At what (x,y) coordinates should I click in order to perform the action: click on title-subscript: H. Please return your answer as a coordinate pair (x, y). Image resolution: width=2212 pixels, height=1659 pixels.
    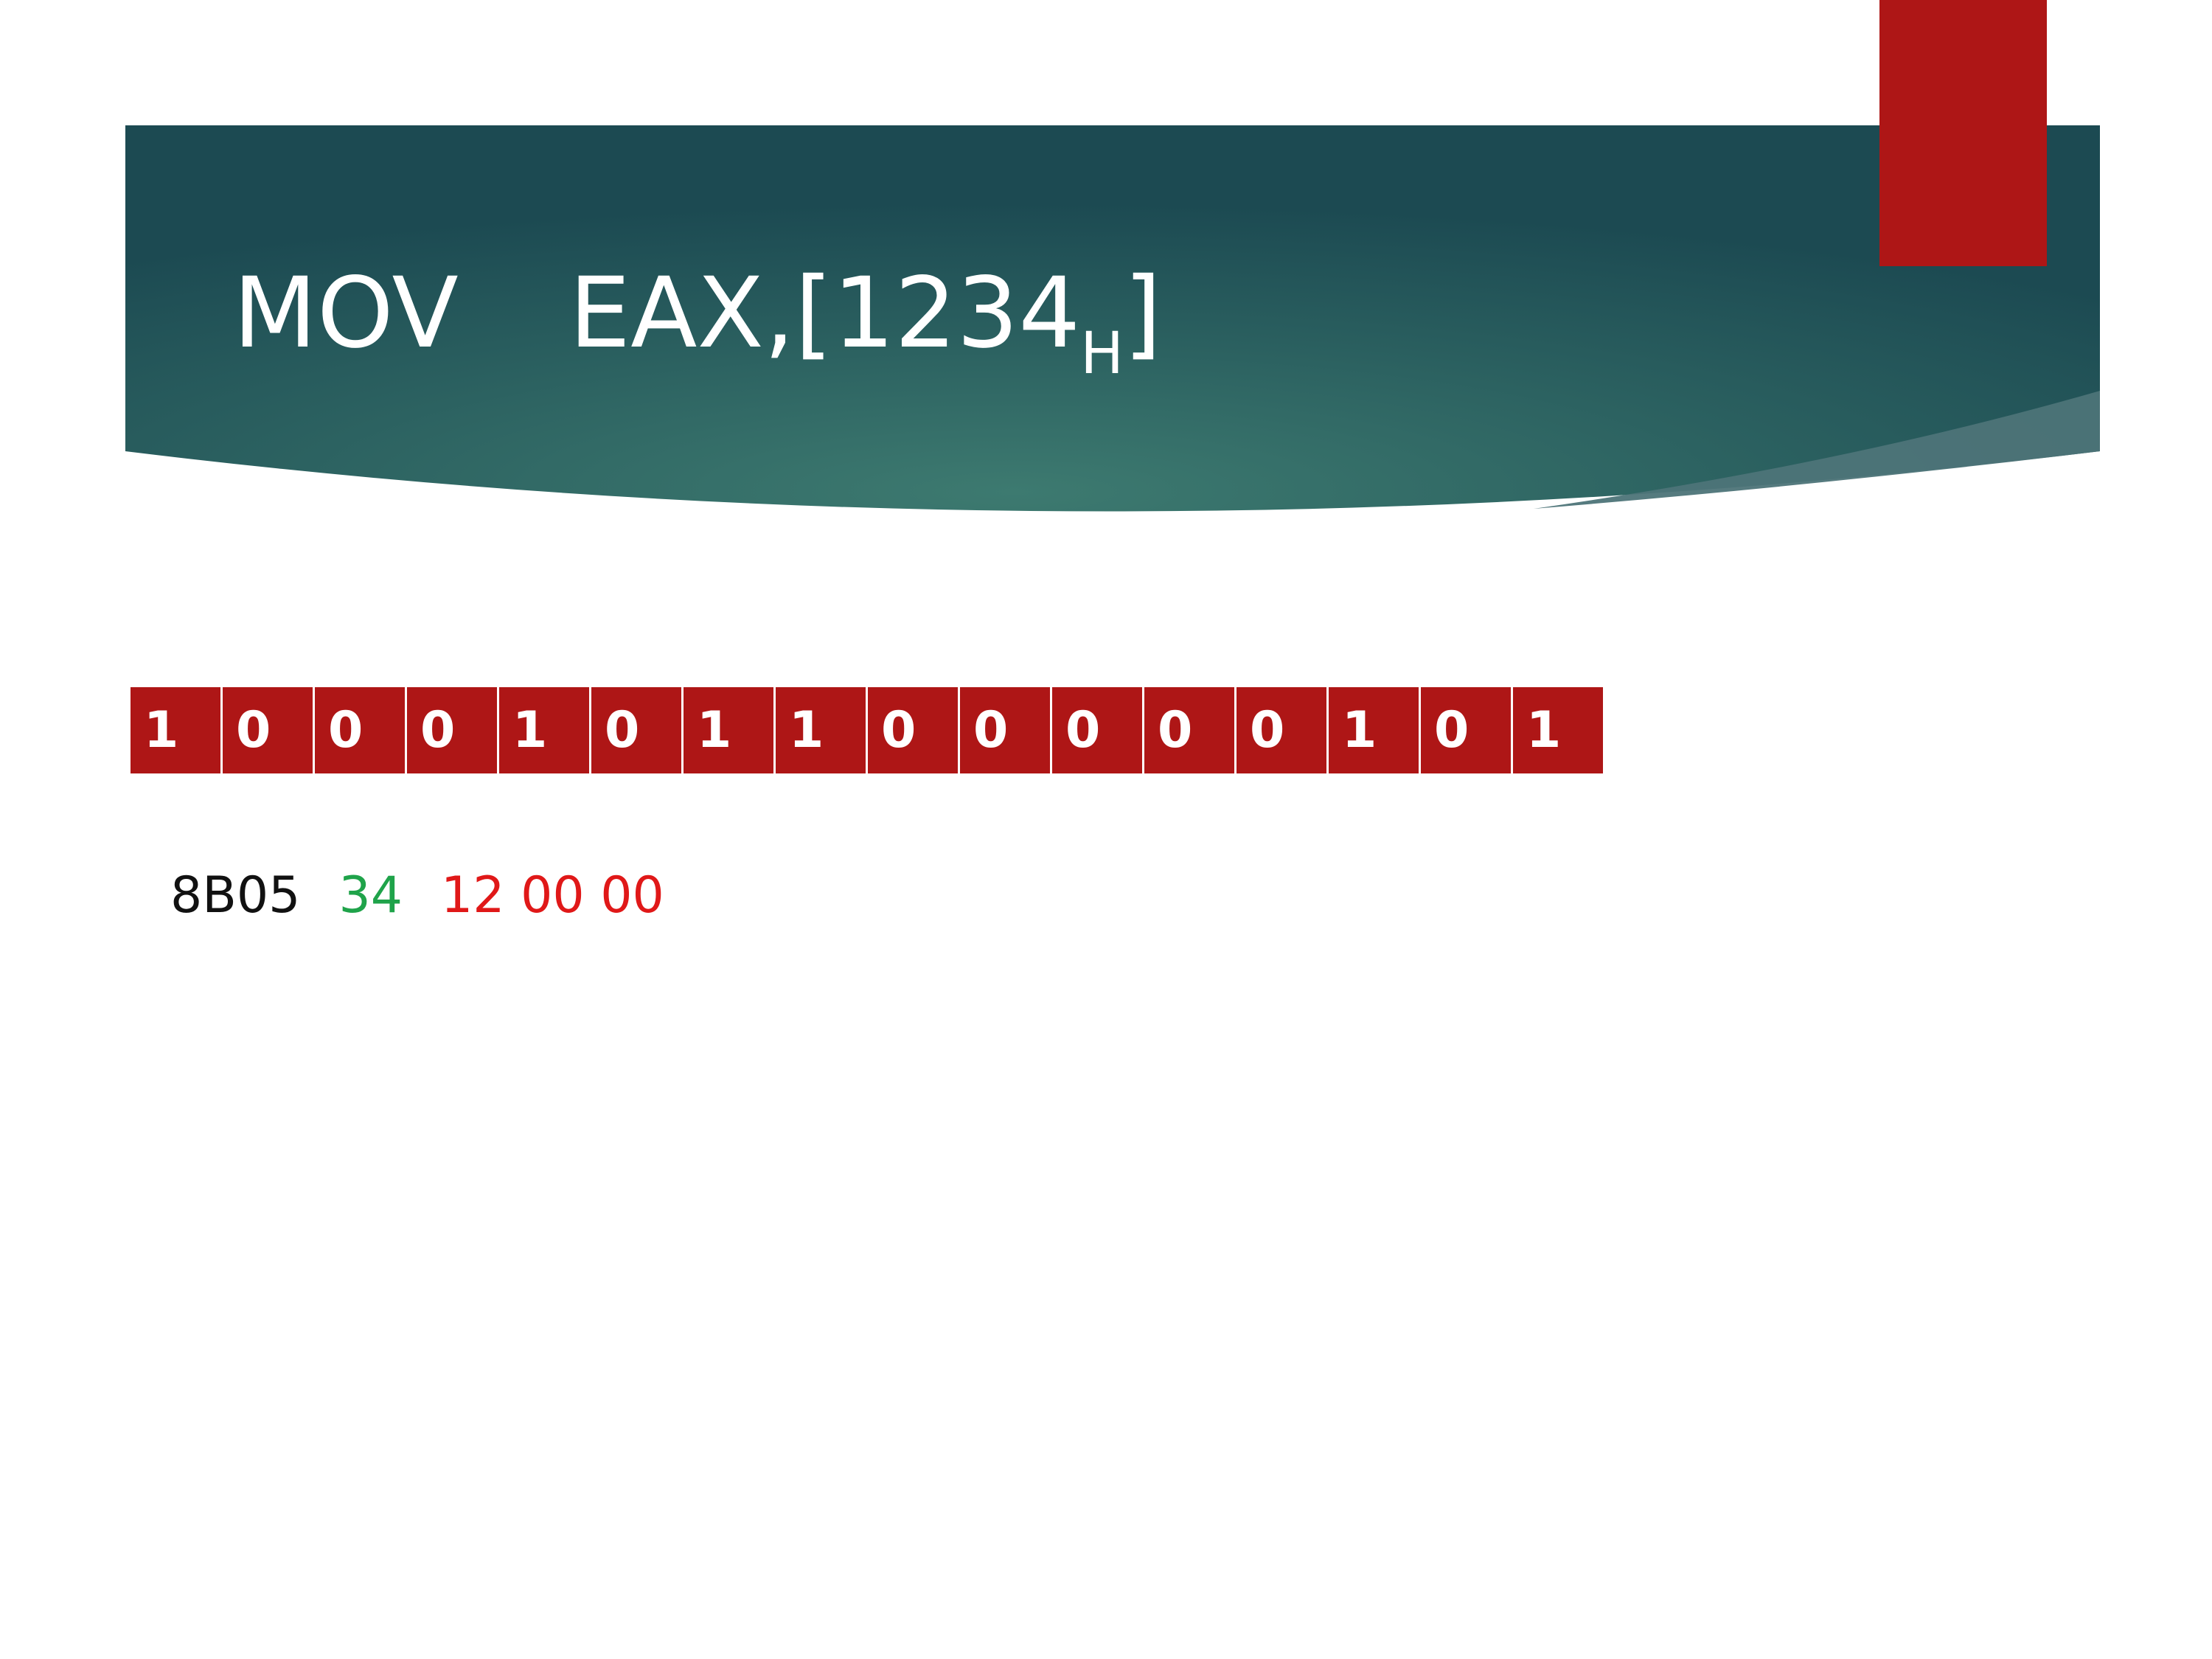
    Looking at the image, I should click on (1102, 354).